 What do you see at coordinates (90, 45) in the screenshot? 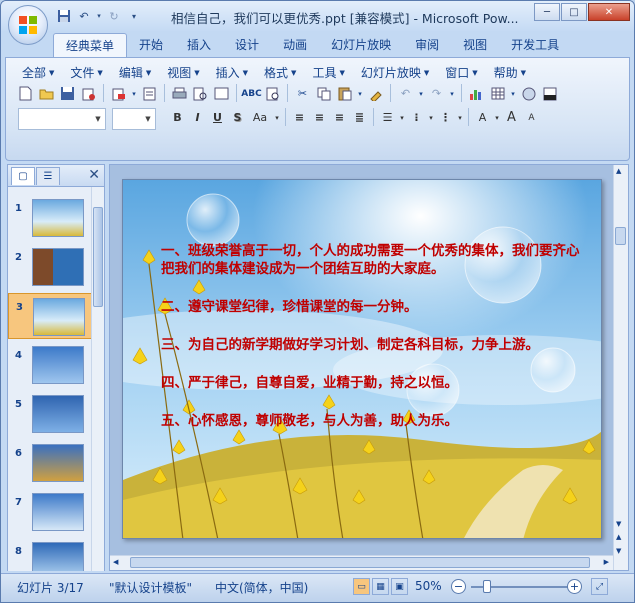
I see `tab-classic-menu: 经典菜单` at bounding box center [90, 45].